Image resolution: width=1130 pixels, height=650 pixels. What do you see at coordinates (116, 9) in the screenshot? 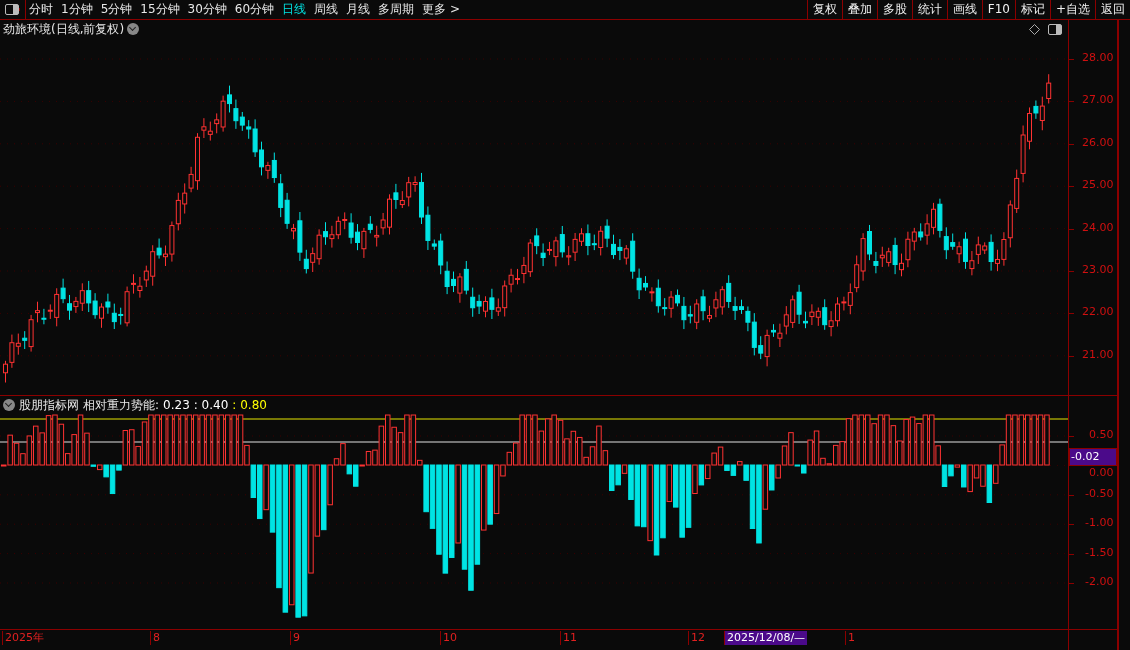
I see `period-tab: 5分钟` at bounding box center [116, 9].